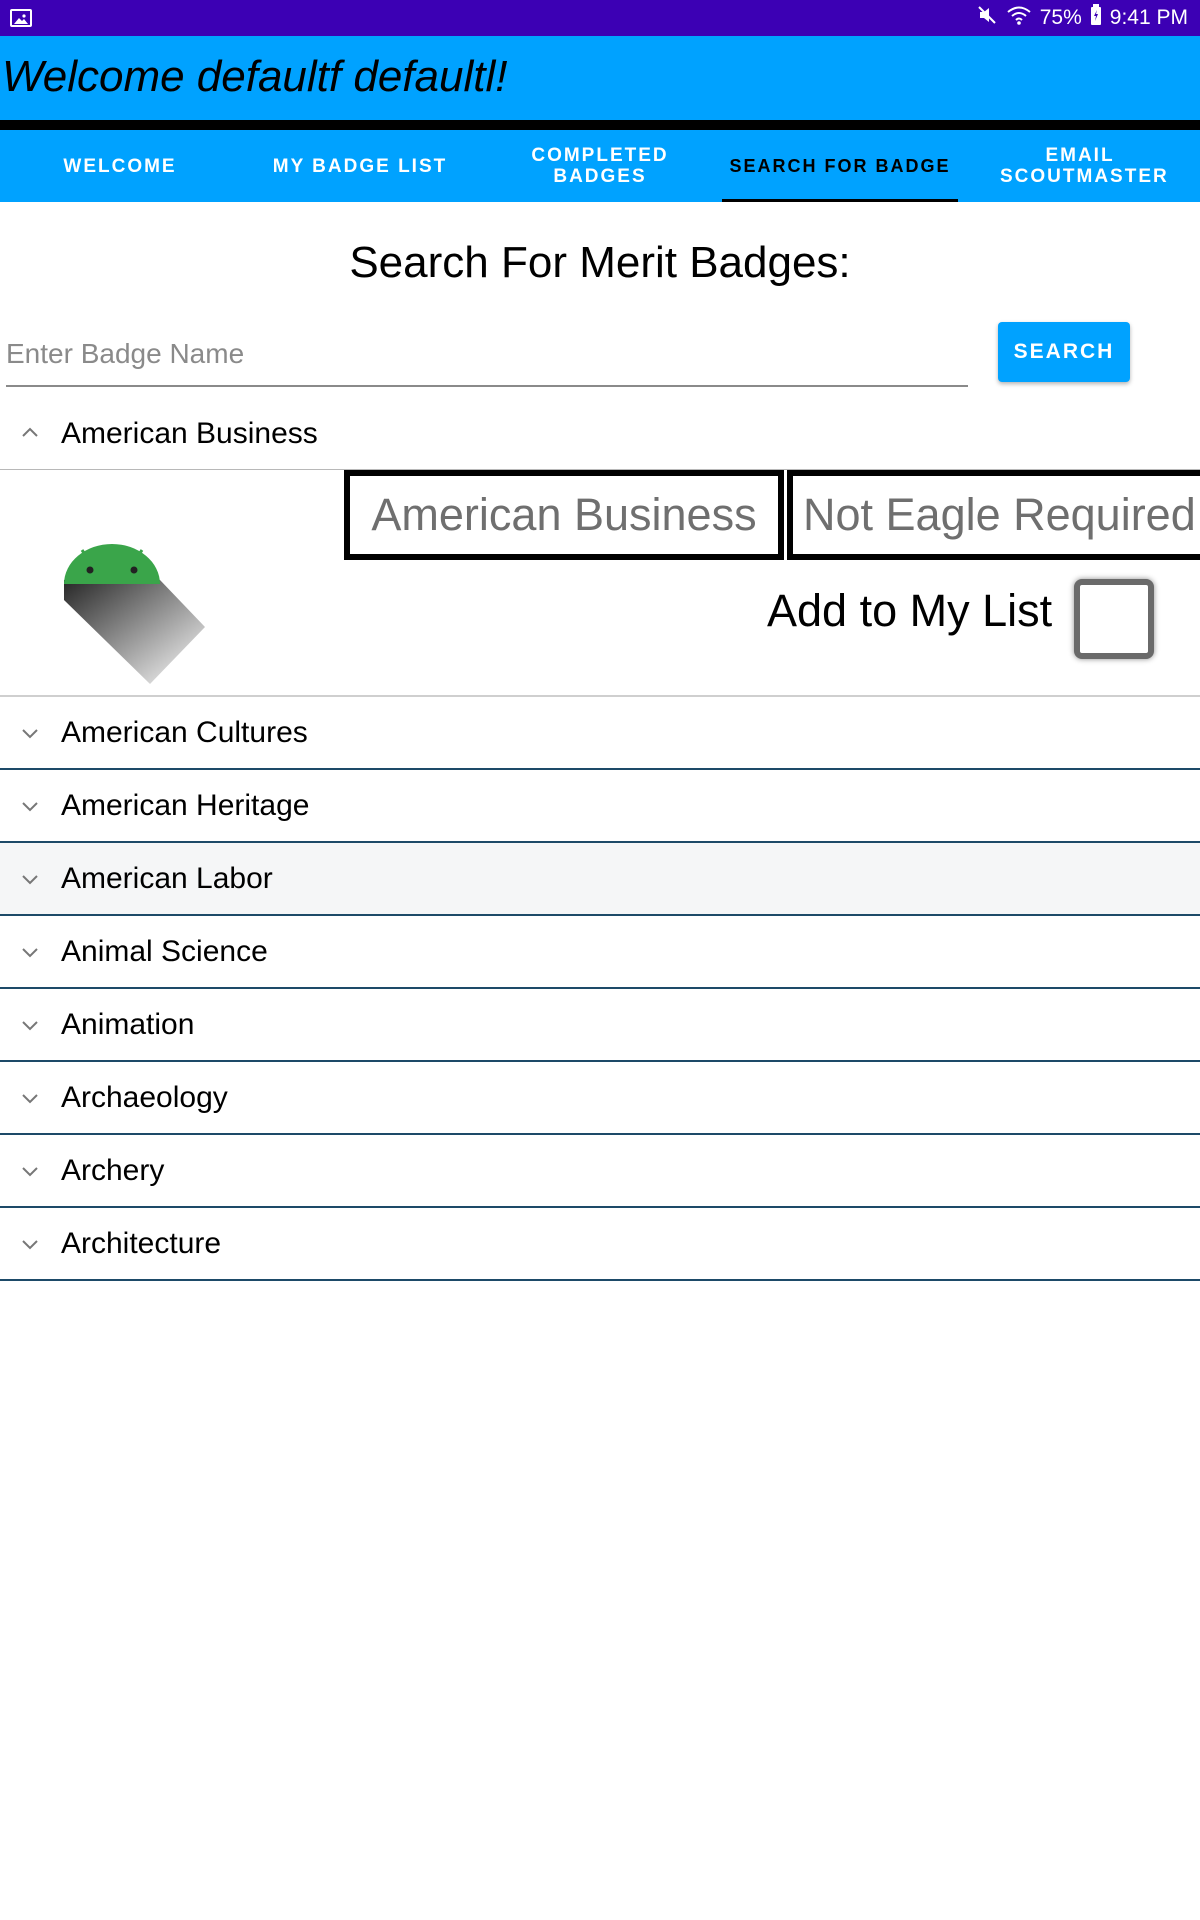 This screenshot has height=1920, width=1200. Describe the element at coordinates (189, 433) in the screenshot. I see `accordion-label: American Business` at that location.